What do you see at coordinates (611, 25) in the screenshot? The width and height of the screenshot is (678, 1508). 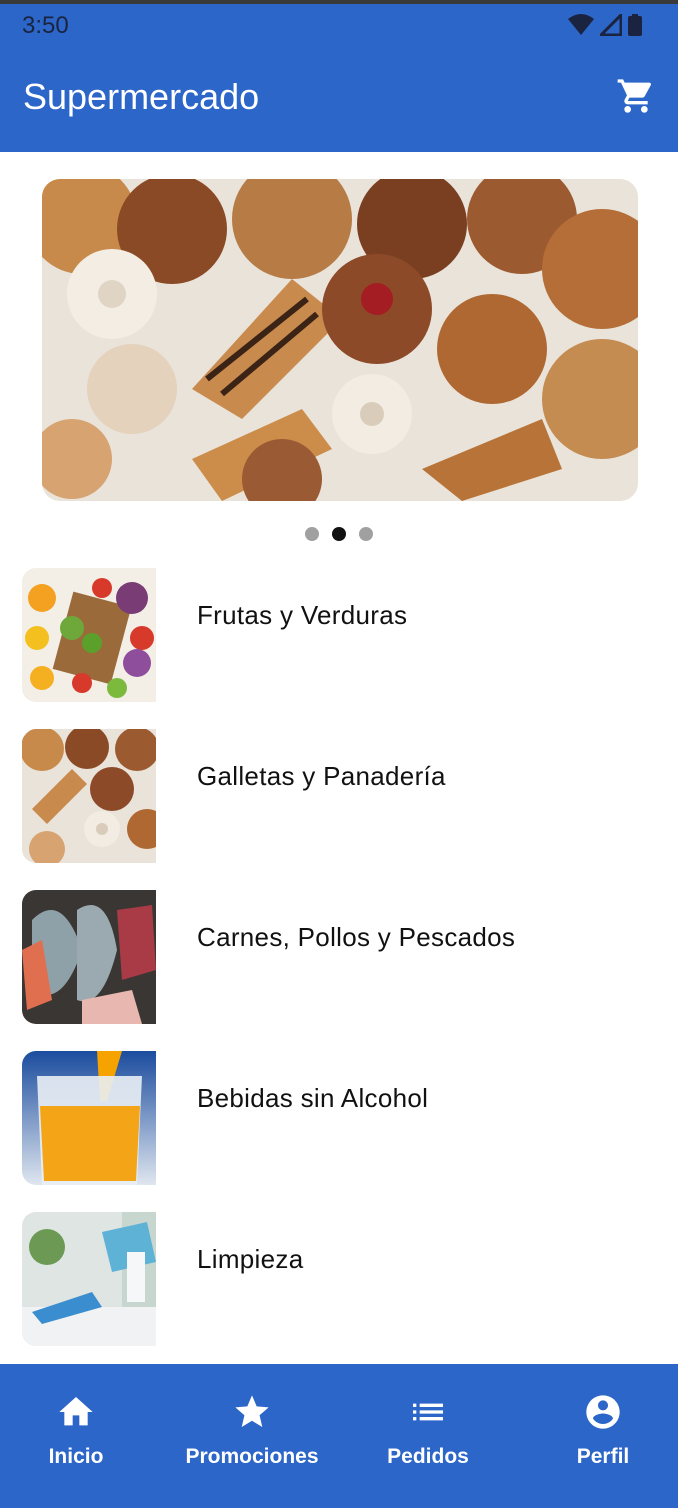 I see `signal-icon` at bounding box center [611, 25].